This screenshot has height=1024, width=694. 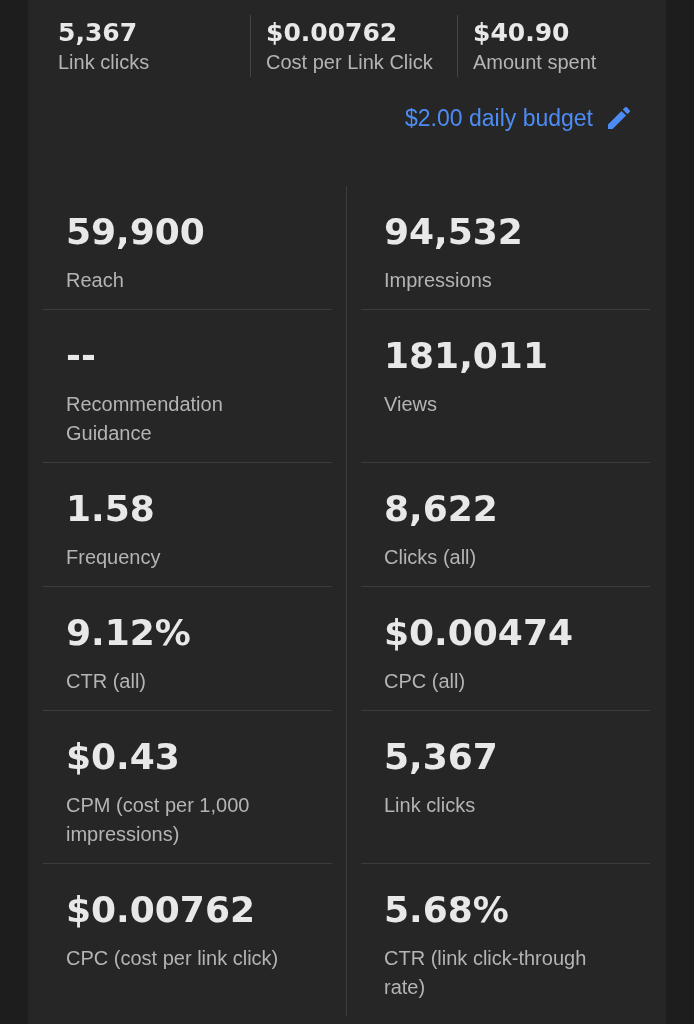 What do you see at coordinates (95, 280) in the screenshot?
I see `metric-label: Reach` at bounding box center [95, 280].